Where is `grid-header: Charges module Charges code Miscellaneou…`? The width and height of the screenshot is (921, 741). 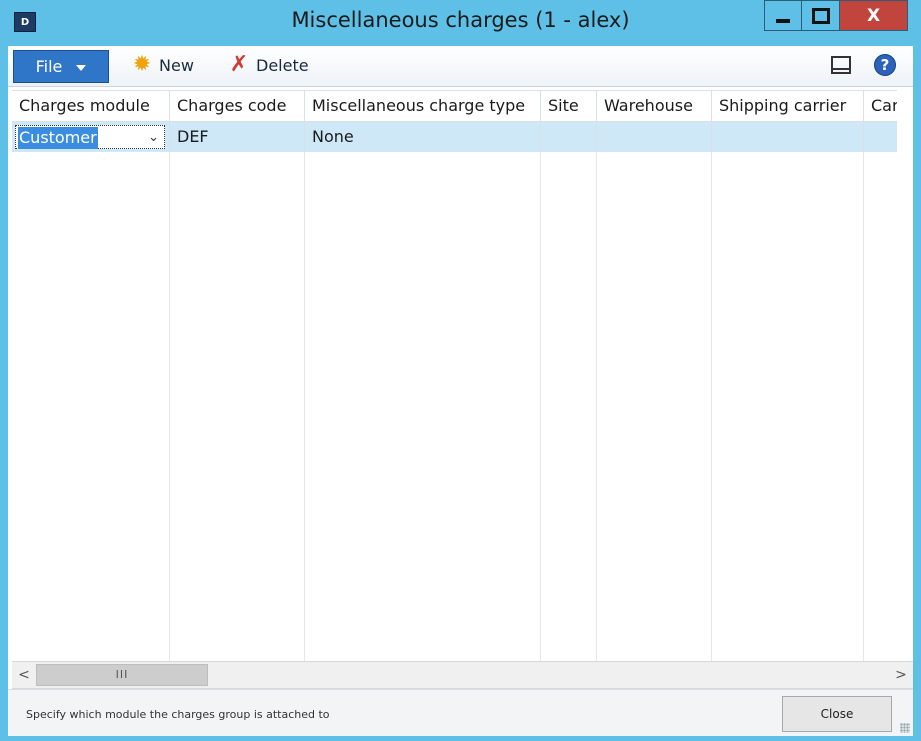 grid-header: Charges module Charges code Miscellaneou… is located at coordinates (454, 106).